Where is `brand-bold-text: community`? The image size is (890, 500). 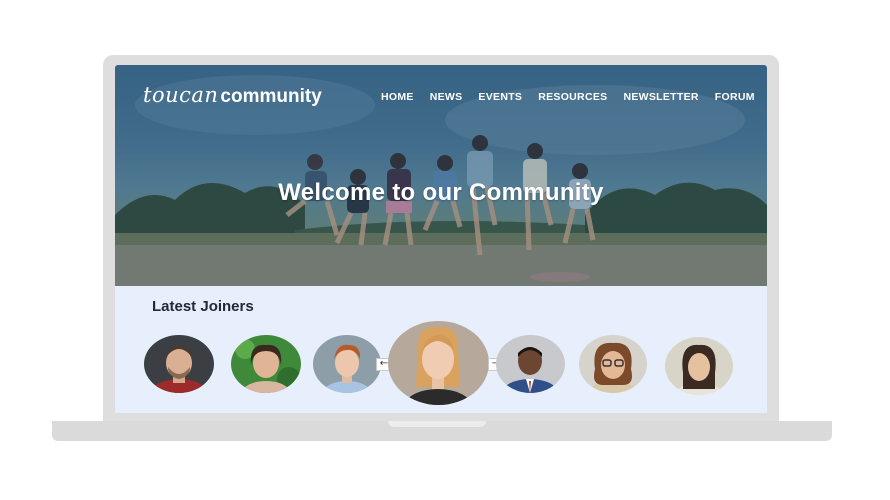
brand-bold-text: community is located at coordinates (271, 96).